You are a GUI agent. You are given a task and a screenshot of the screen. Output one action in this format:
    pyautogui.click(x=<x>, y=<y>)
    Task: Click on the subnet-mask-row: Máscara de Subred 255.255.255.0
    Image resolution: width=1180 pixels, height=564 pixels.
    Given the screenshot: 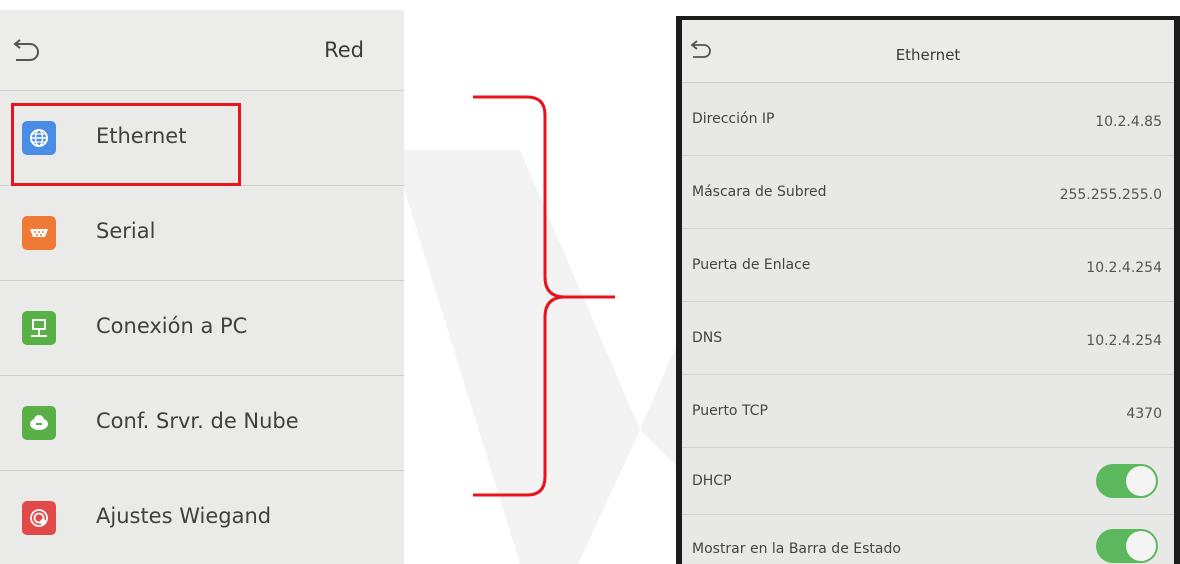 What is the action you would take?
    pyautogui.click(x=928, y=192)
    